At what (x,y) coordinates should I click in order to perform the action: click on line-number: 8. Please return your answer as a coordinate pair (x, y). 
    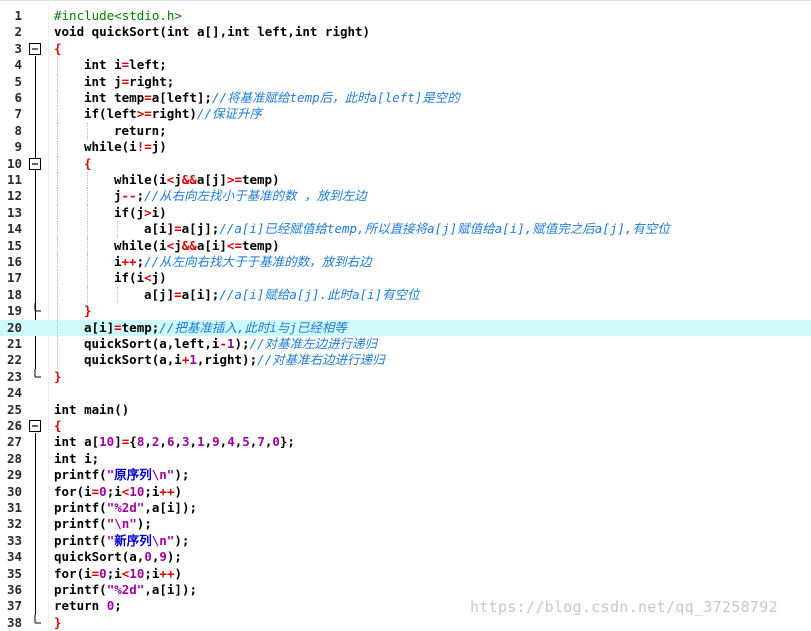
    Looking at the image, I should click on (18, 130).